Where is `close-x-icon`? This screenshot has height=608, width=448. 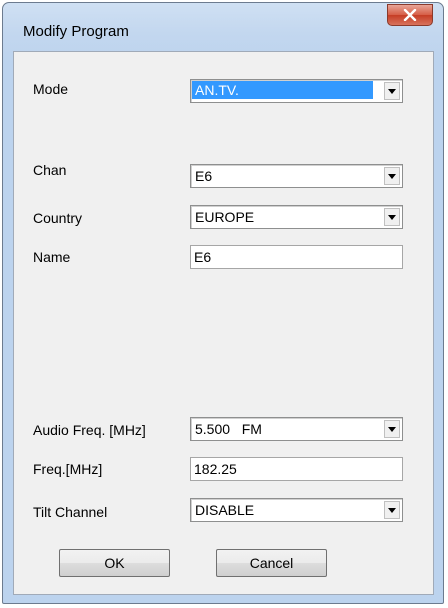 close-x-icon is located at coordinates (410, 15).